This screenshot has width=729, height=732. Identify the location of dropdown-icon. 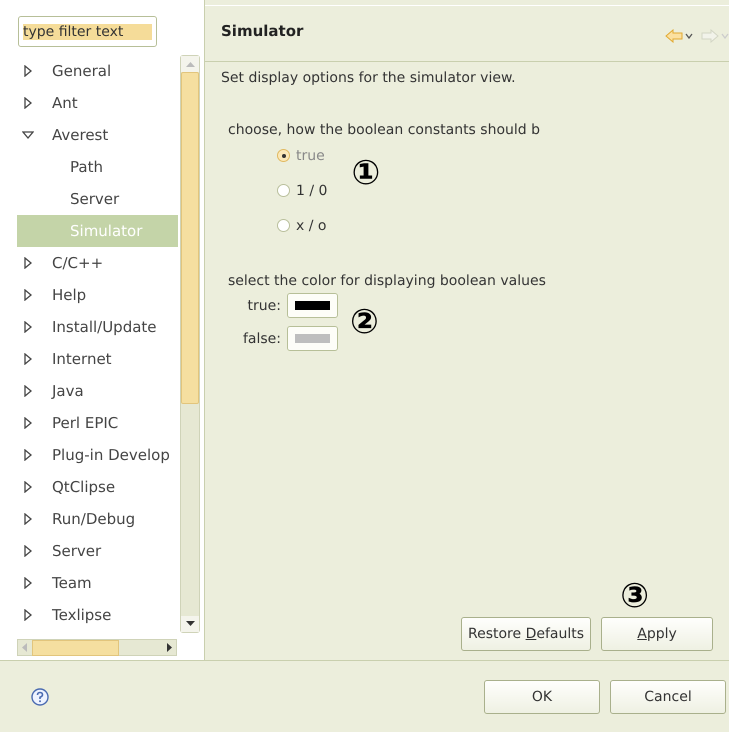
(689, 35).